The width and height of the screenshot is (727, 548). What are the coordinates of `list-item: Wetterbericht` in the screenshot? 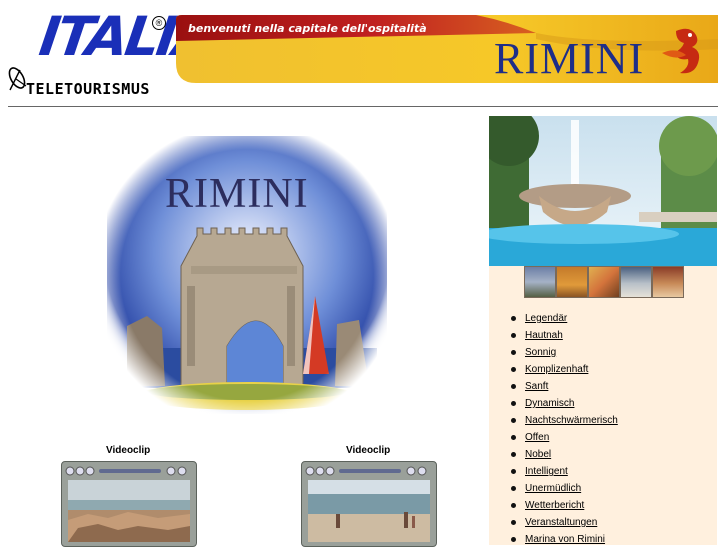 It's located at (553, 505).